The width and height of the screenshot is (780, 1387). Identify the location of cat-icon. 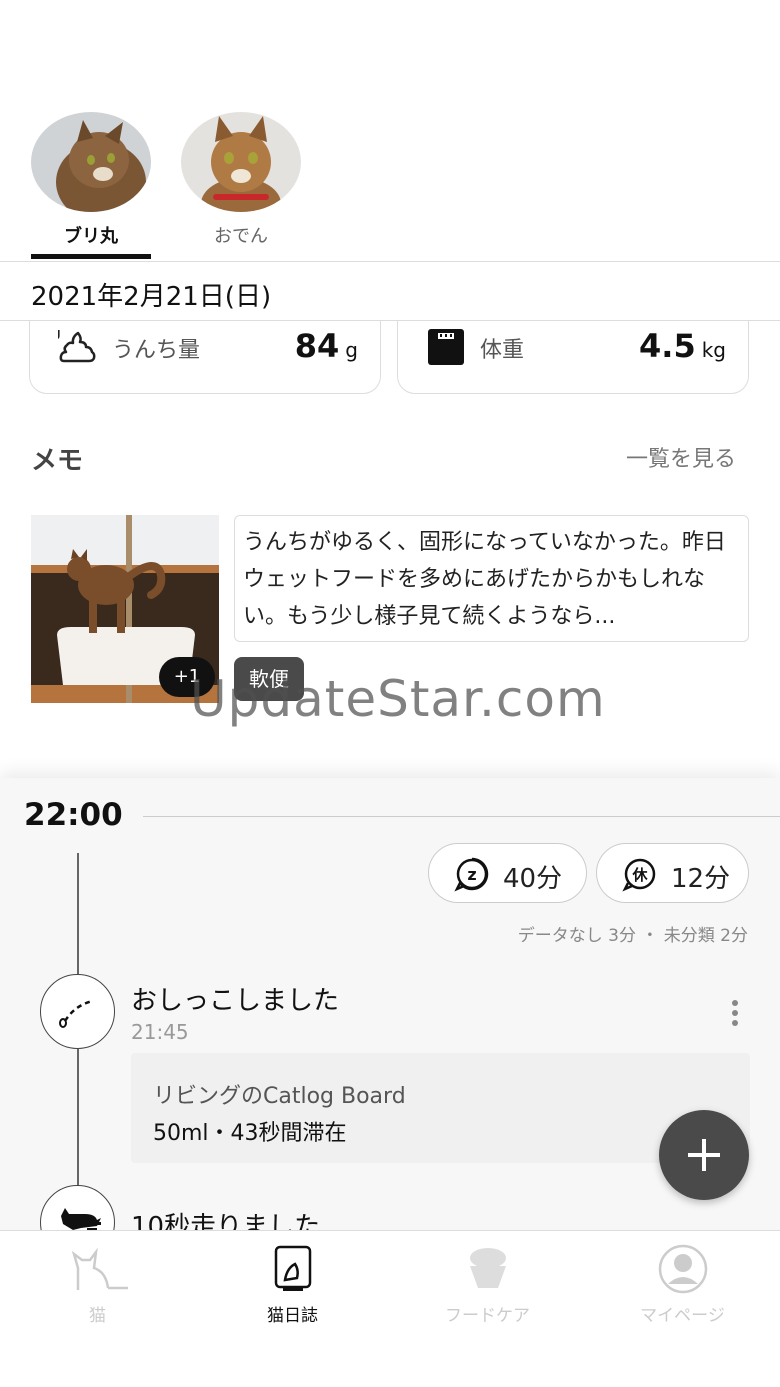
(97, 1269).